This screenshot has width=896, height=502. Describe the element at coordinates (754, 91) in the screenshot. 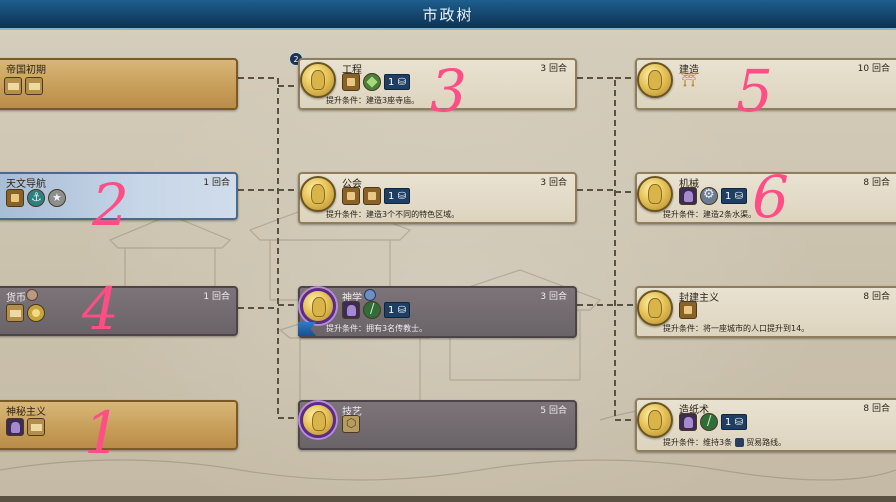

I see `annotation-mark: 5` at that location.